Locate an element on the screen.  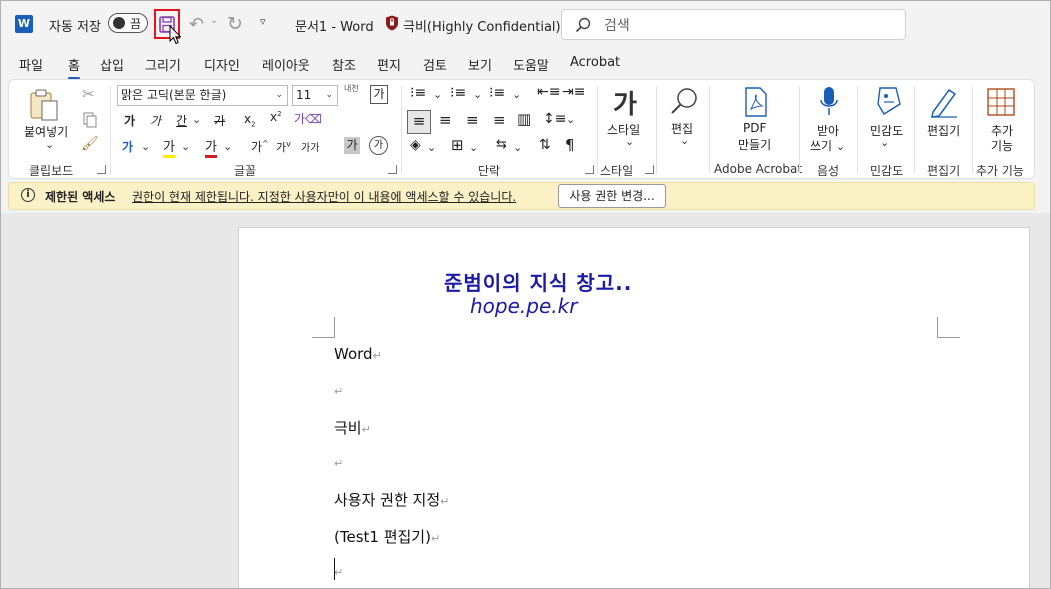
char-shading-button: 가 is located at coordinates (352, 145).